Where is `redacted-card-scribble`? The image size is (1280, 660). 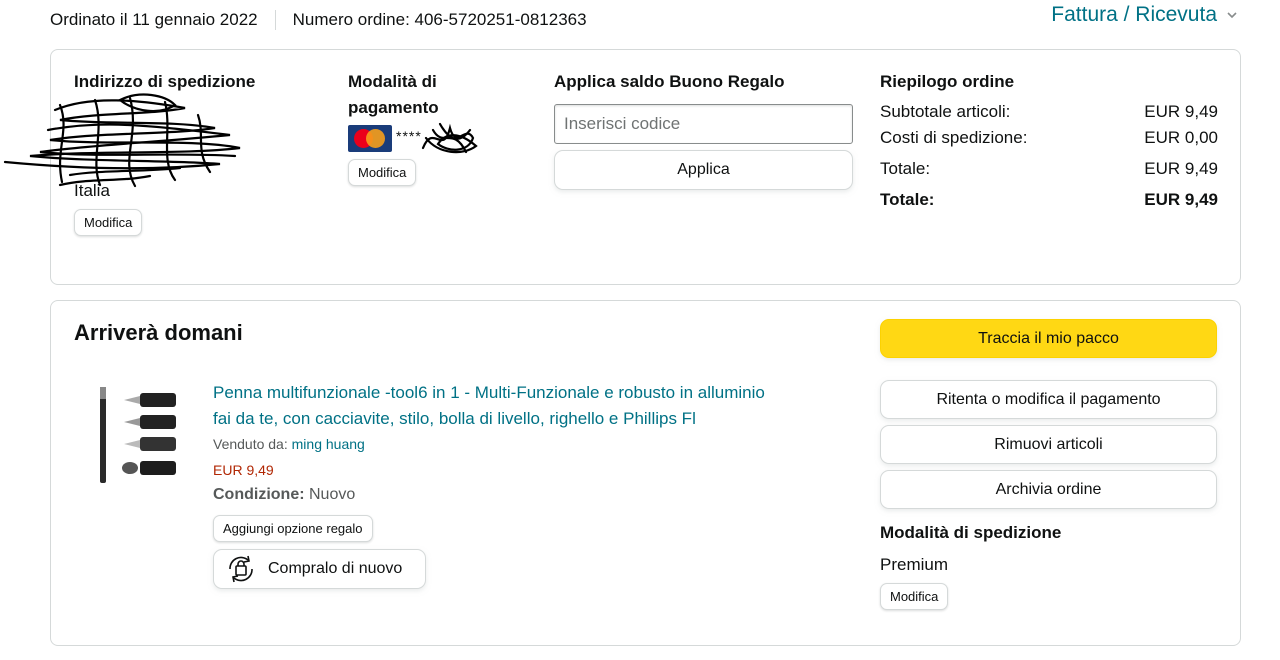 redacted-card-scribble is located at coordinates (449, 138).